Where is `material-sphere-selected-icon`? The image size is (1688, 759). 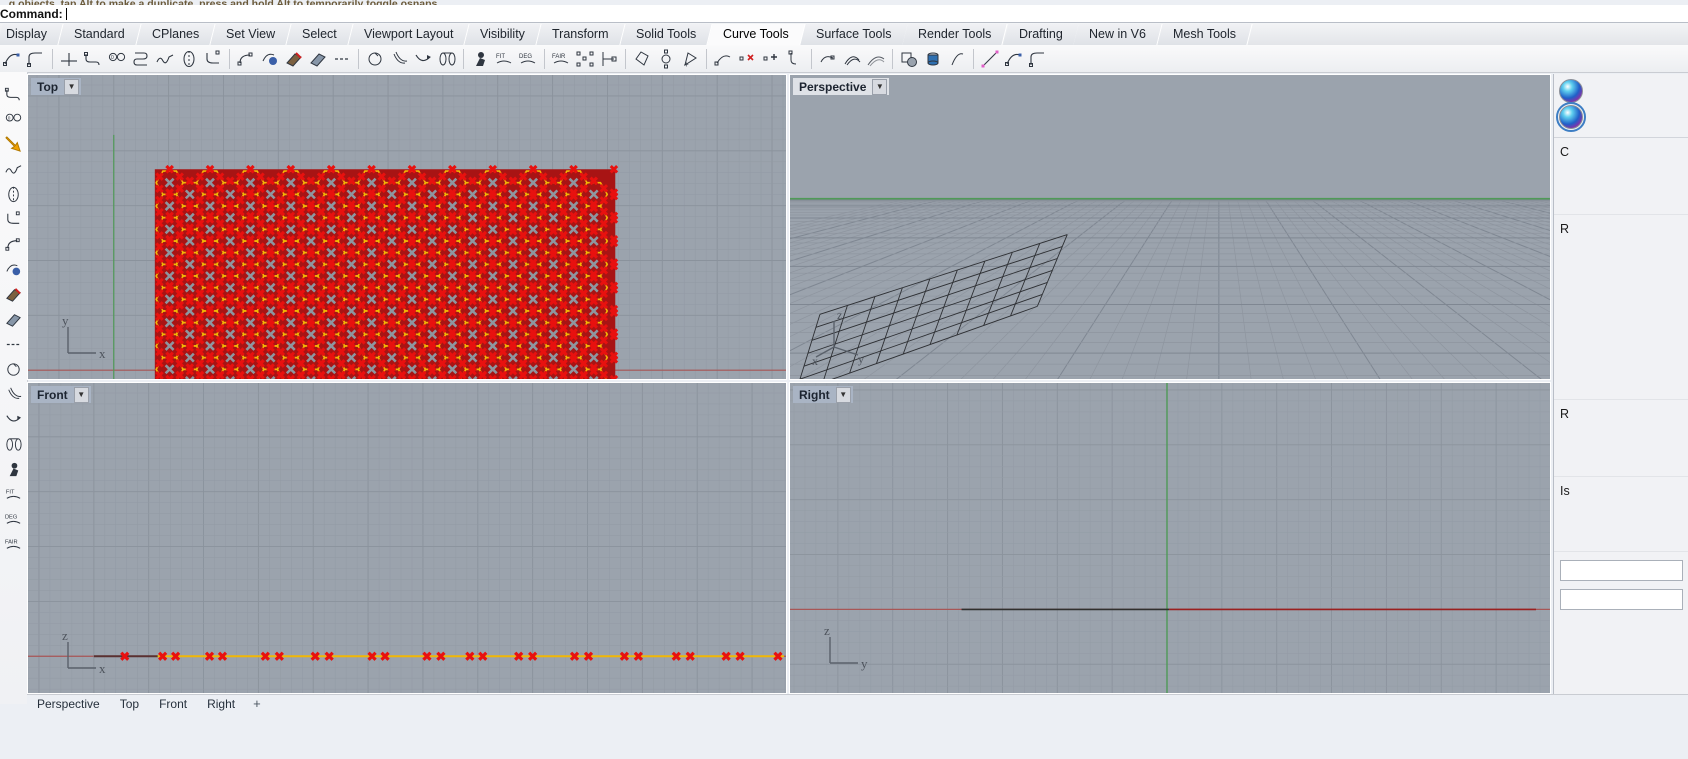 material-sphere-selected-icon is located at coordinates (1571, 117).